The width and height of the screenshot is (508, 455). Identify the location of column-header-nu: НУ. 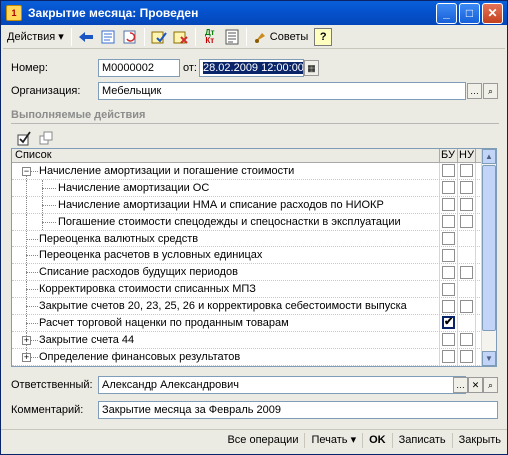
(467, 155).